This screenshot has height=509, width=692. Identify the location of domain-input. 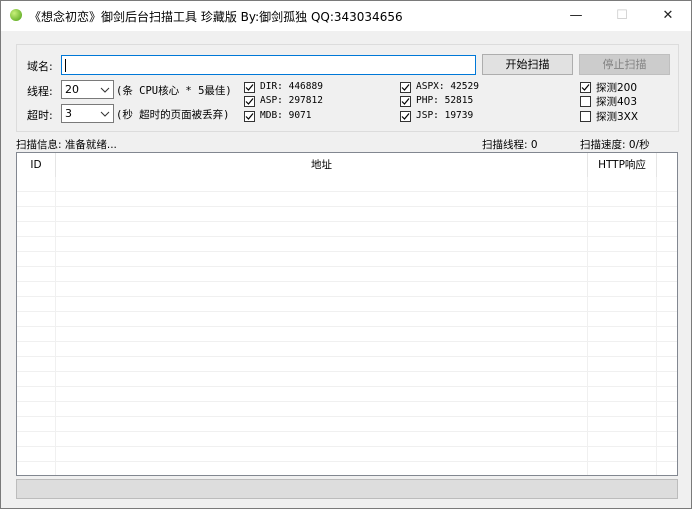
(268, 65).